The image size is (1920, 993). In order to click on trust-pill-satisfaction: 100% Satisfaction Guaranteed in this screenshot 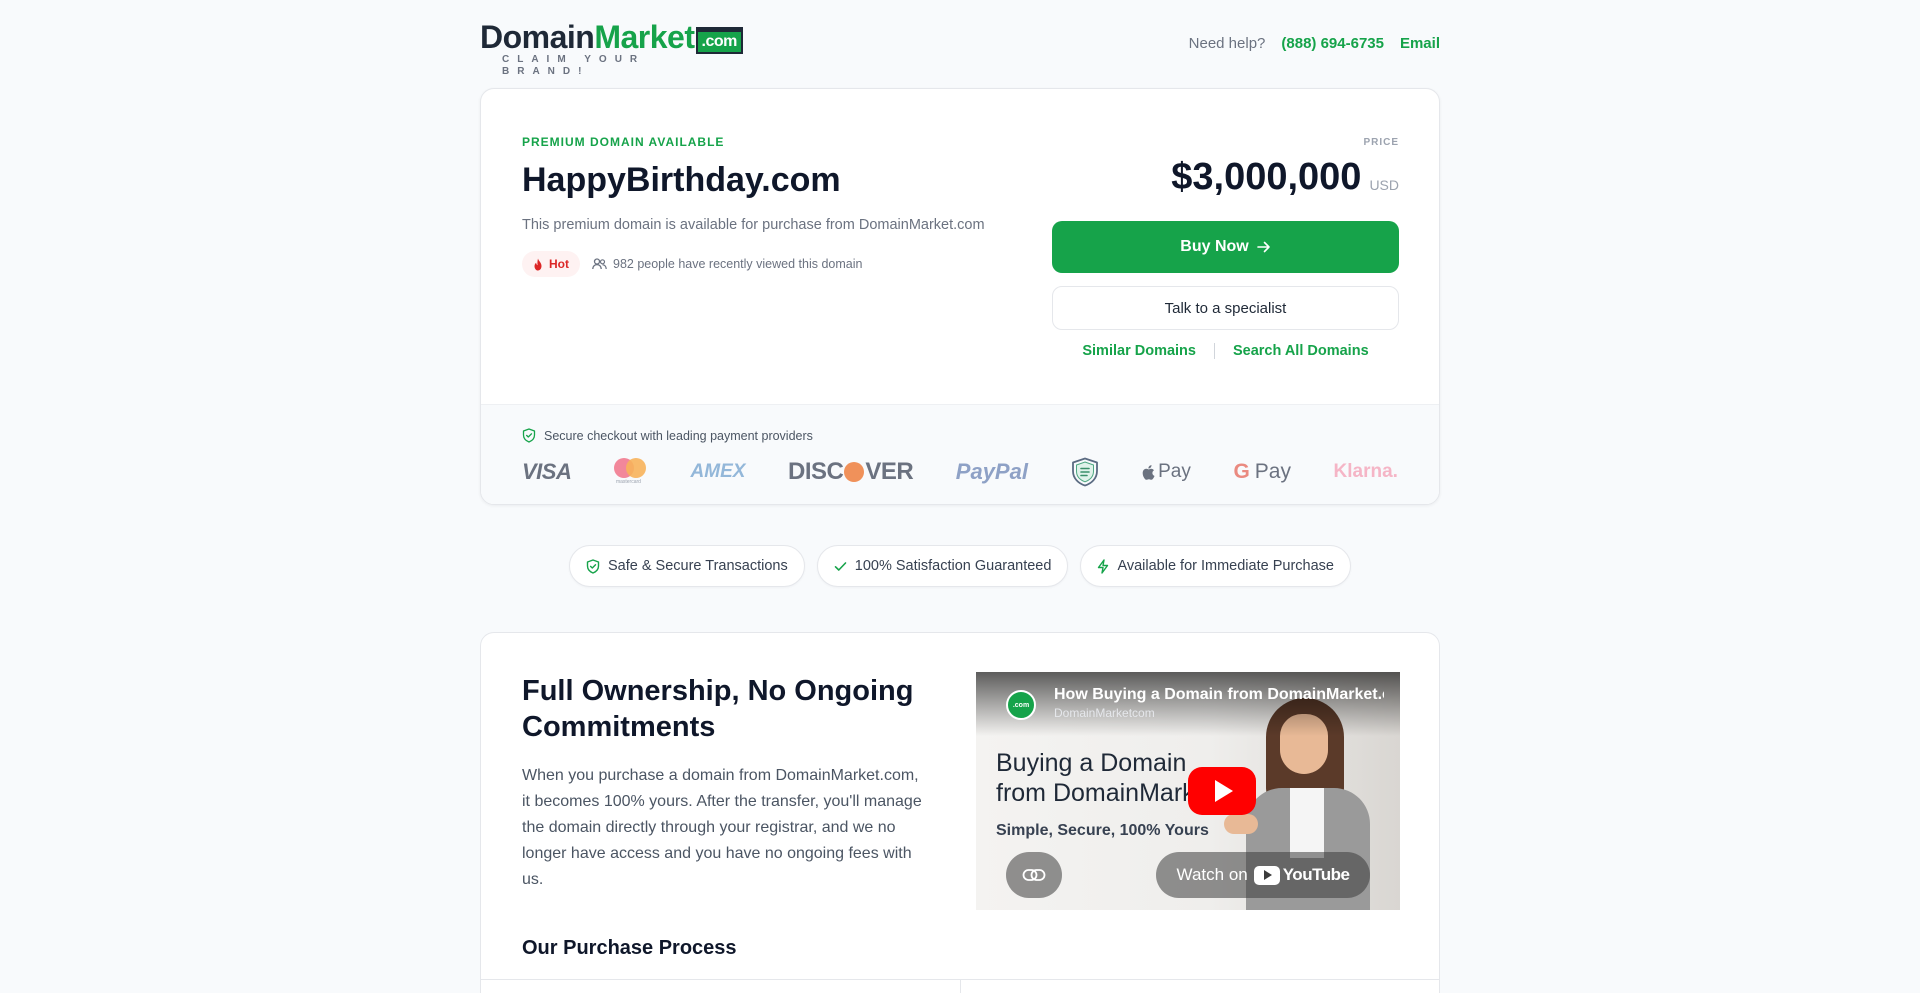, I will do `click(942, 566)`.